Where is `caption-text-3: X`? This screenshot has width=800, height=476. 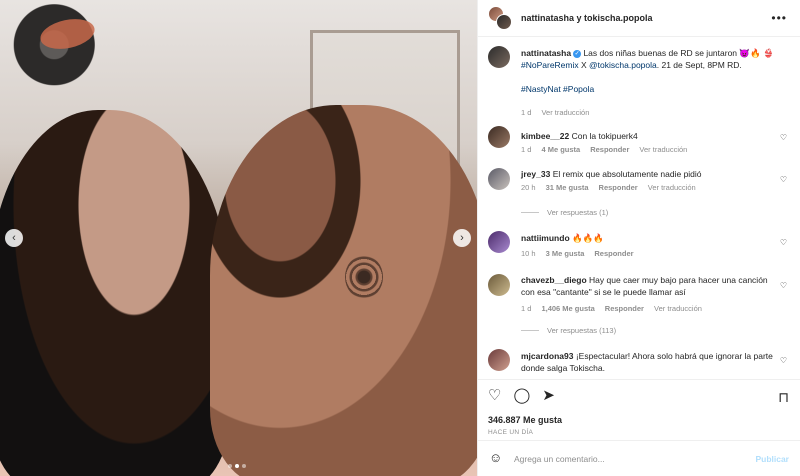 caption-text-3: X is located at coordinates (584, 65).